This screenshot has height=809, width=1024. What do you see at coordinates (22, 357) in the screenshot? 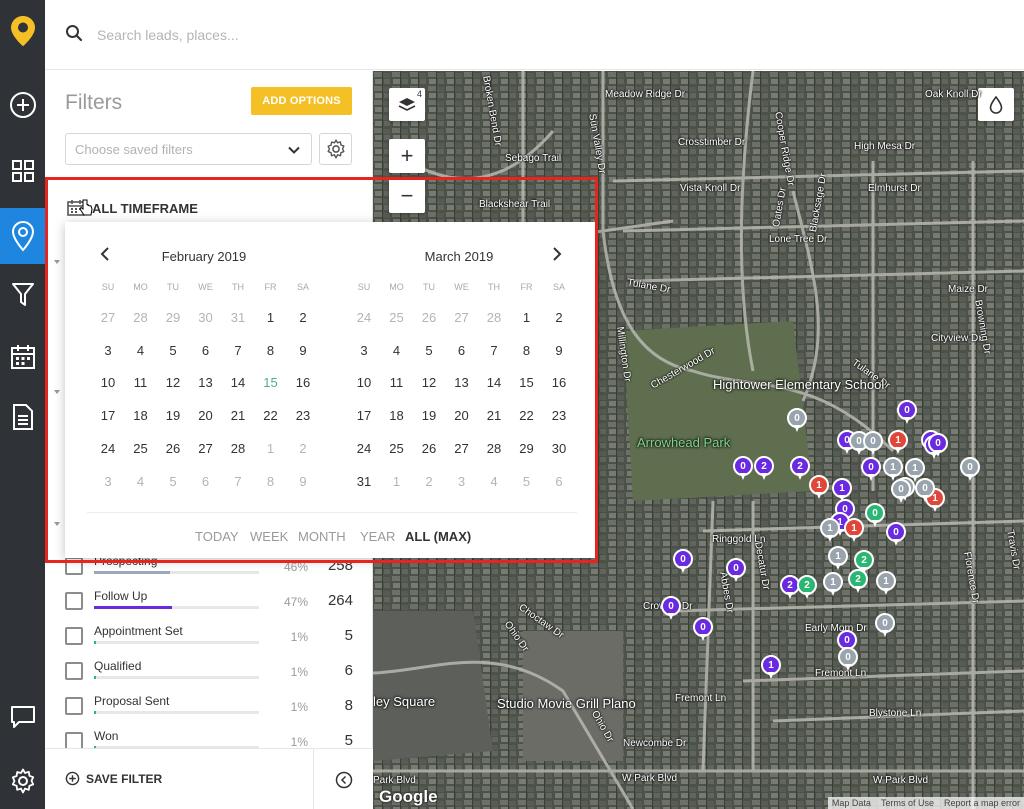
I see `rail-calendar` at bounding box center [22, 357].